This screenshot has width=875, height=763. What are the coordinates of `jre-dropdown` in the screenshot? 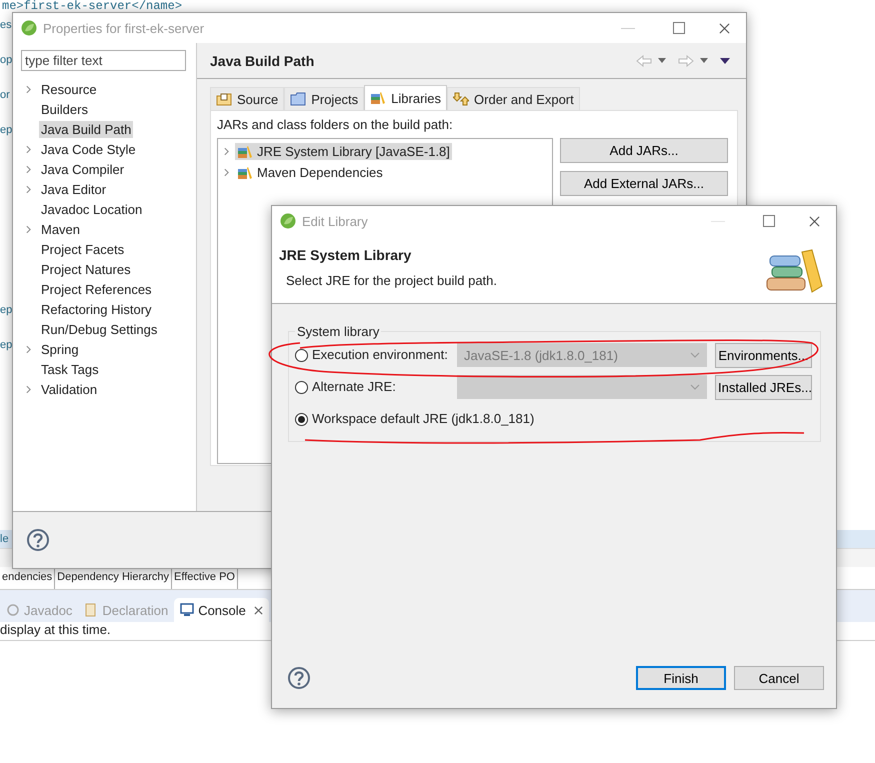 It's located at (582, 387).